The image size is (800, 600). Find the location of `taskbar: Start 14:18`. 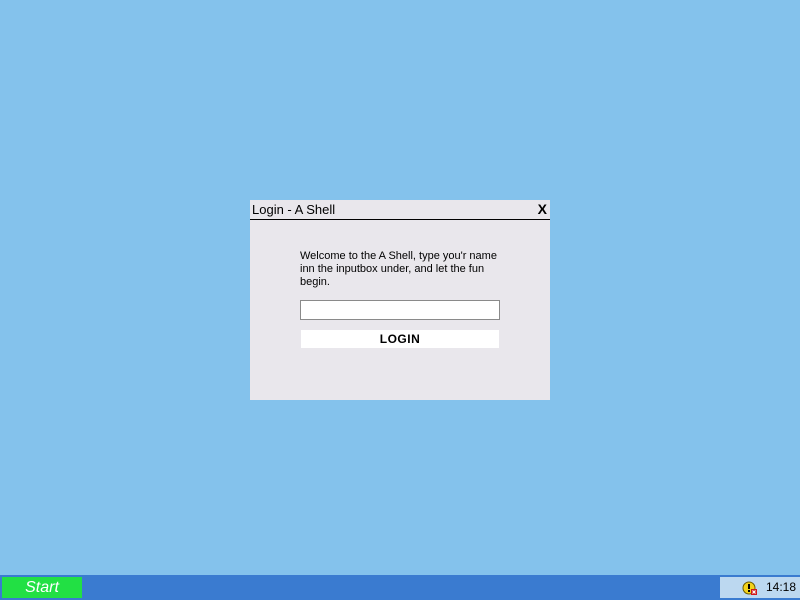

taskbar: Start 14:18 is located at coordinates (400, 587).